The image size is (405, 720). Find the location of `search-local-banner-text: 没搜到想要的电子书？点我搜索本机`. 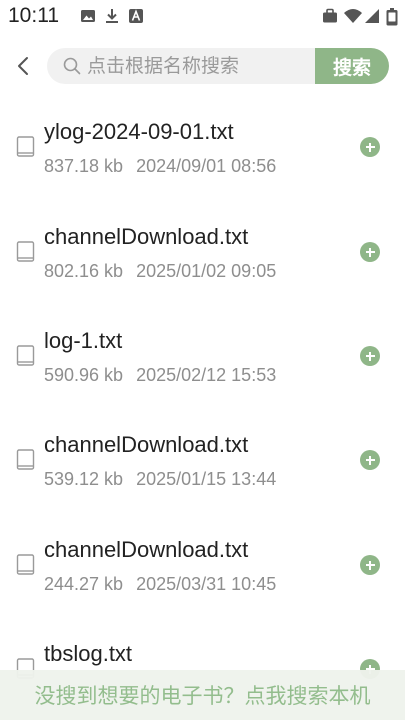

search-local-banner-text: 没搜到想要的电子书？点我搜索本机 is located at coordinates (202, 696).